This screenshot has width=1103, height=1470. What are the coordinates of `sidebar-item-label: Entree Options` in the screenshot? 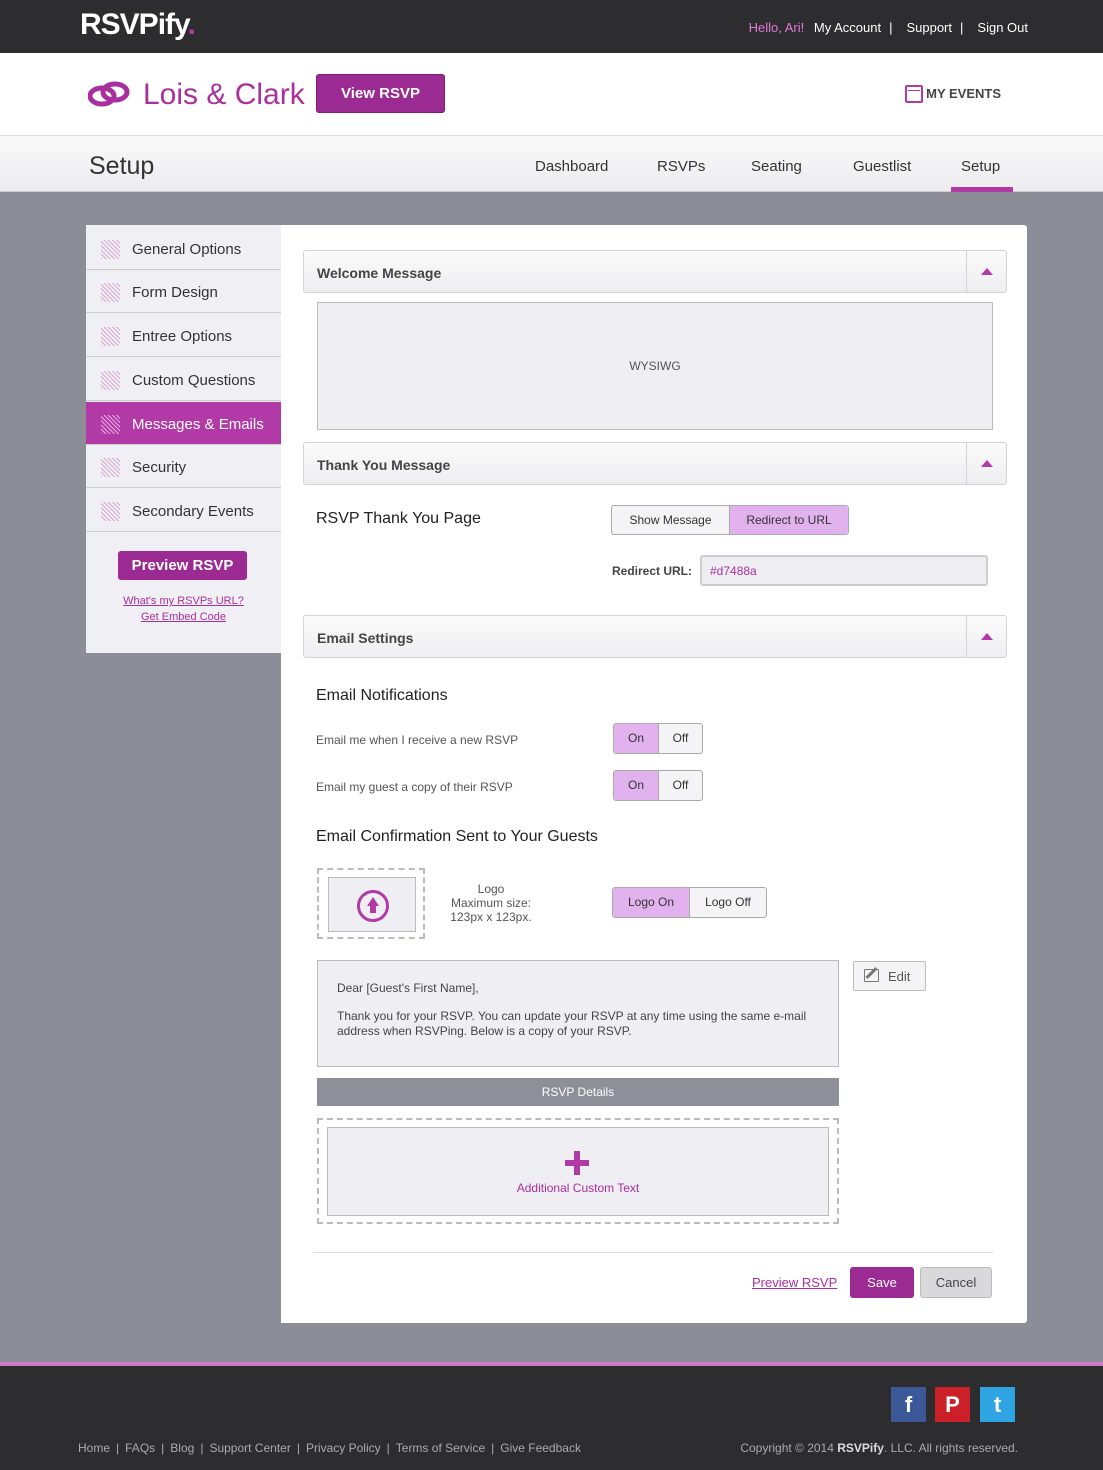 It's located at (182, 336).